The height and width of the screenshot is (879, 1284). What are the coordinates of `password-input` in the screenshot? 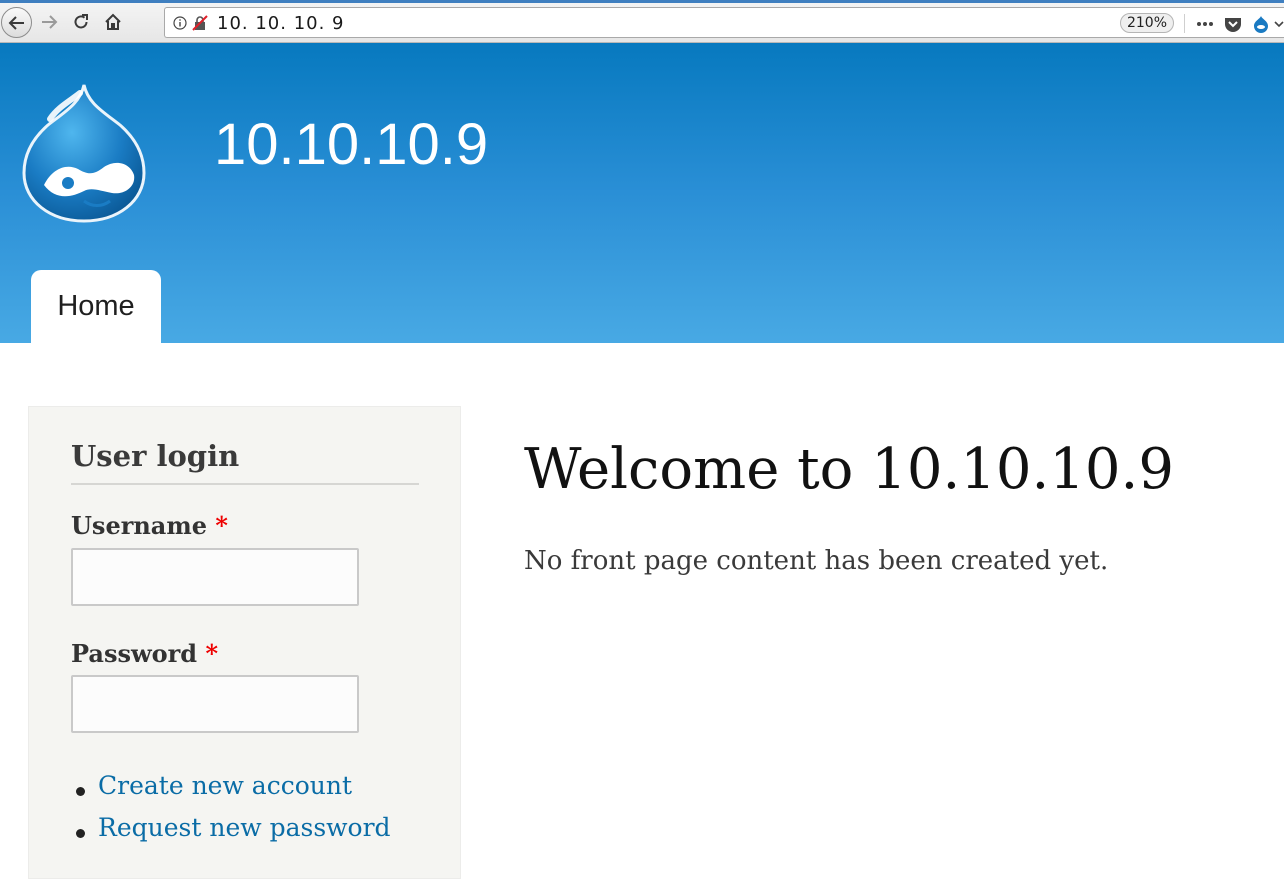 It's located at (215, 704).